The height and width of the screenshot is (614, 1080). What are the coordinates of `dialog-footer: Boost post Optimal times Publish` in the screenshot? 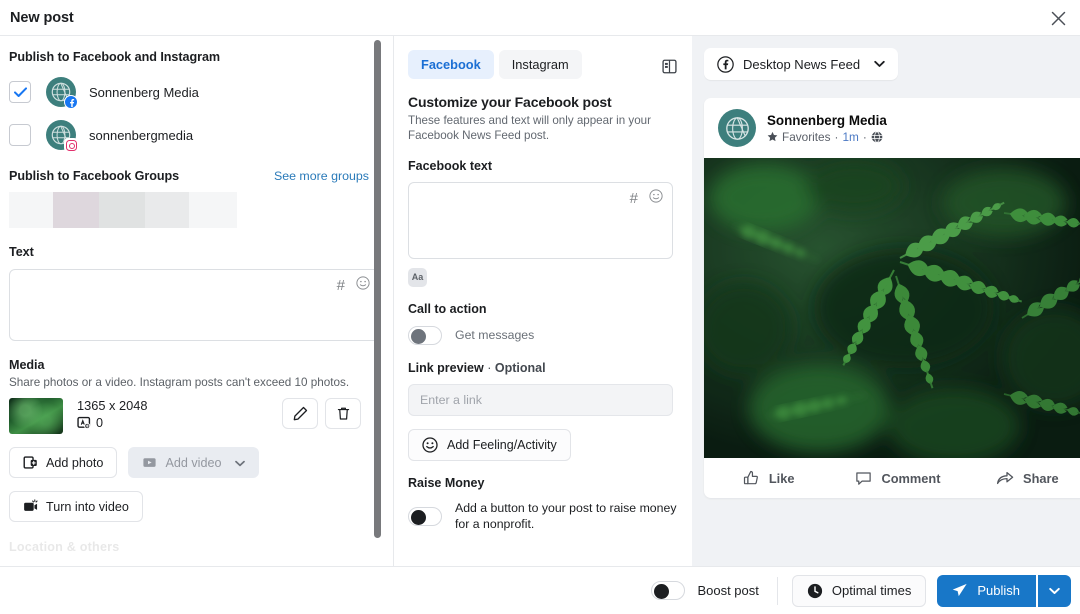 It's located at (540, 590).